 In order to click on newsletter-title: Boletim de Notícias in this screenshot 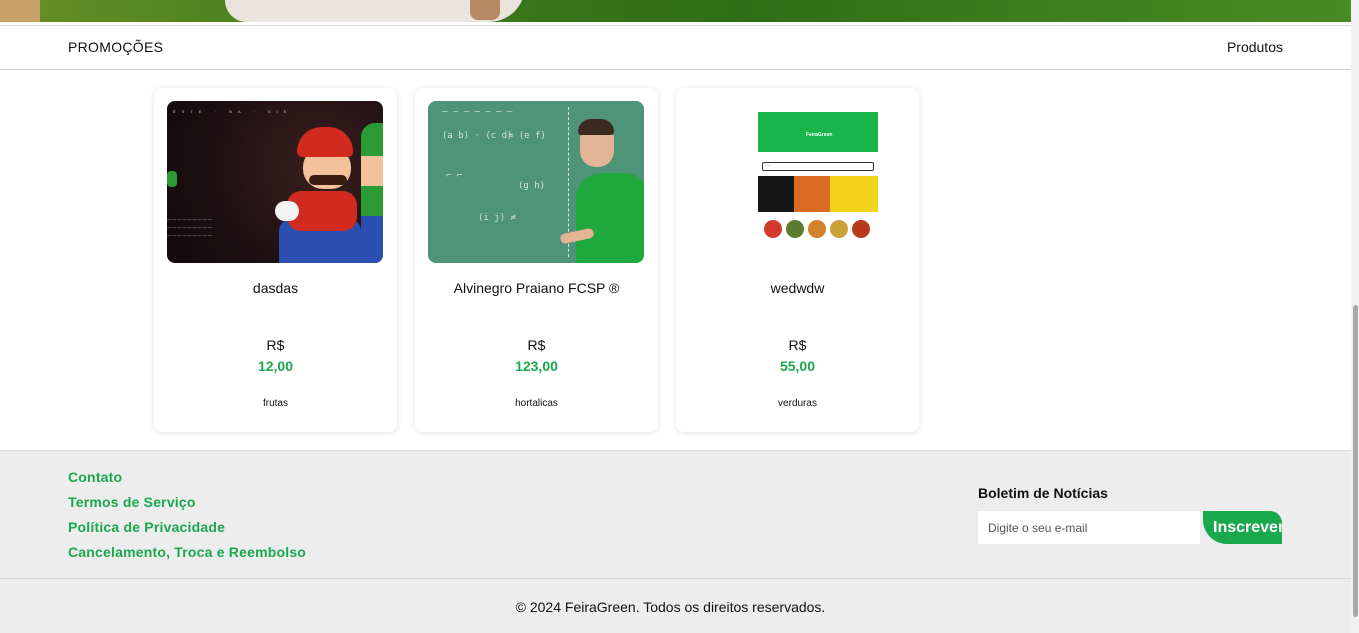, I will do `click(1043, 493)`.